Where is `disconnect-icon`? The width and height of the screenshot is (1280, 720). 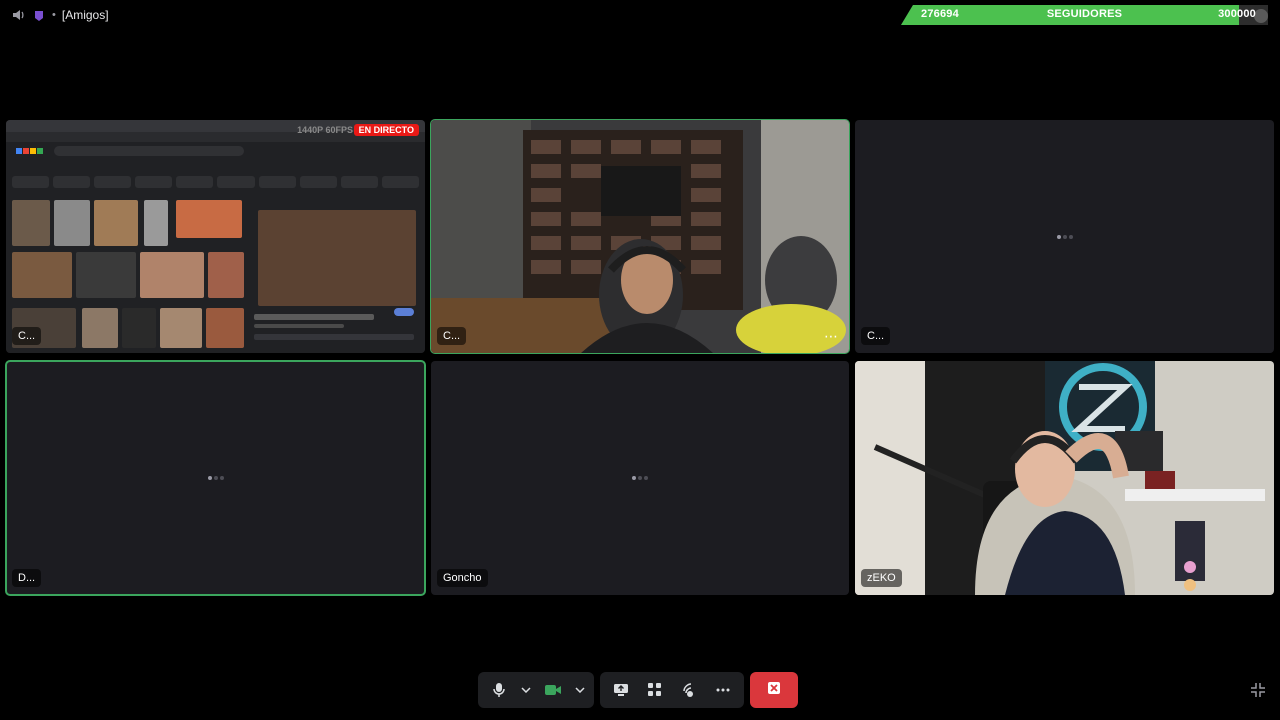
disconnect-icon is located at coordinates (774, 690).